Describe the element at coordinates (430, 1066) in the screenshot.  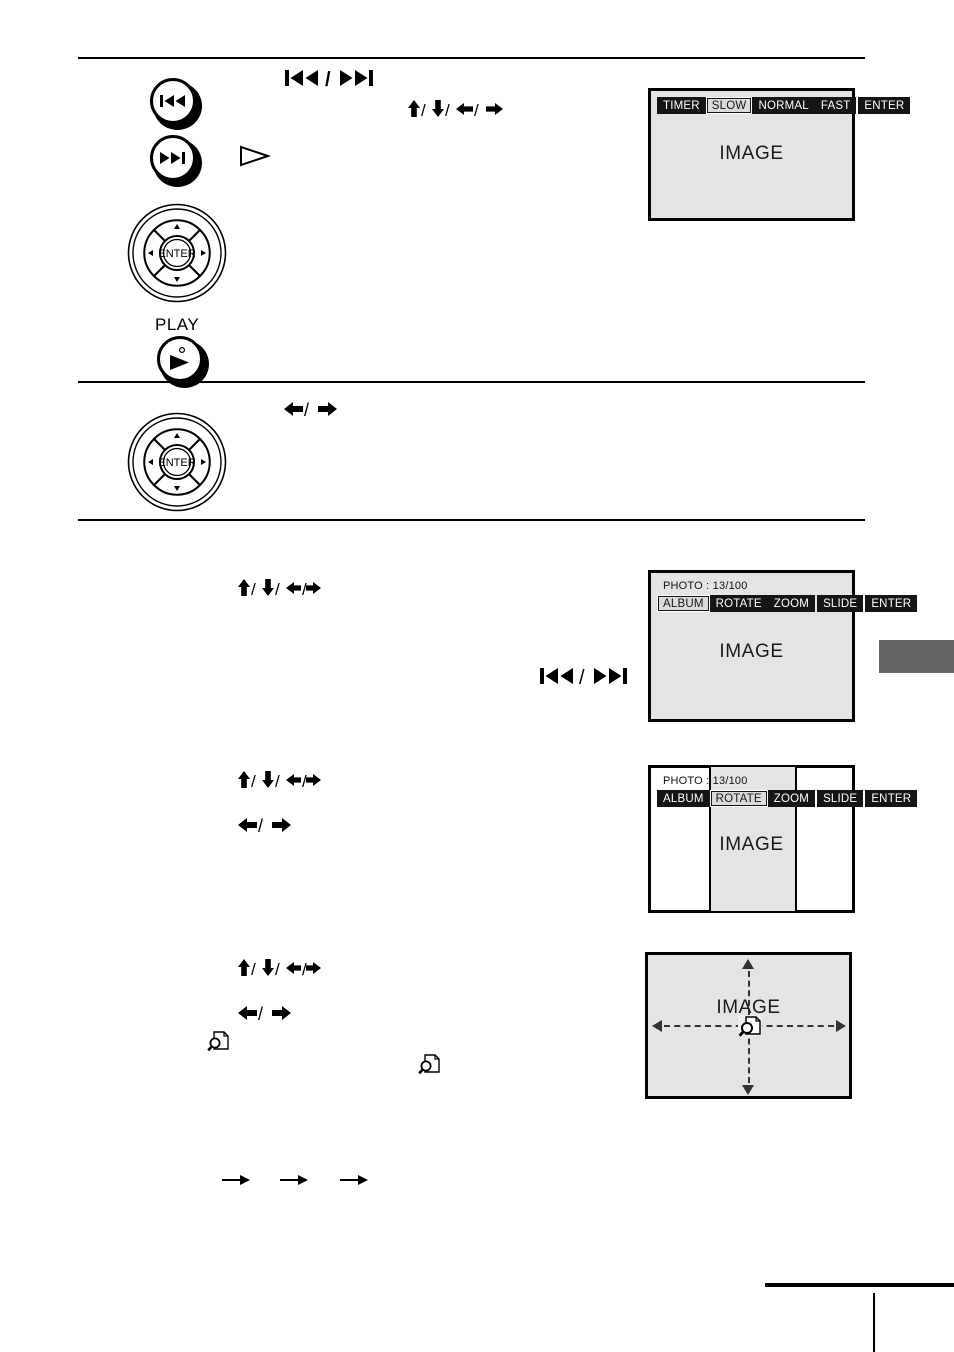
I see `magnifier-document-icon-inline` at that location.